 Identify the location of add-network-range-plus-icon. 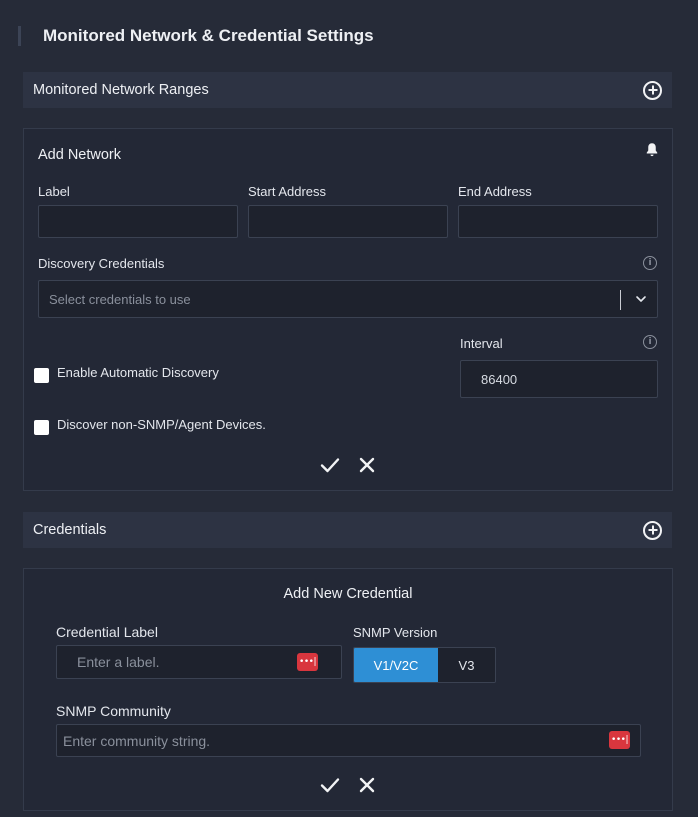
(652, 90).